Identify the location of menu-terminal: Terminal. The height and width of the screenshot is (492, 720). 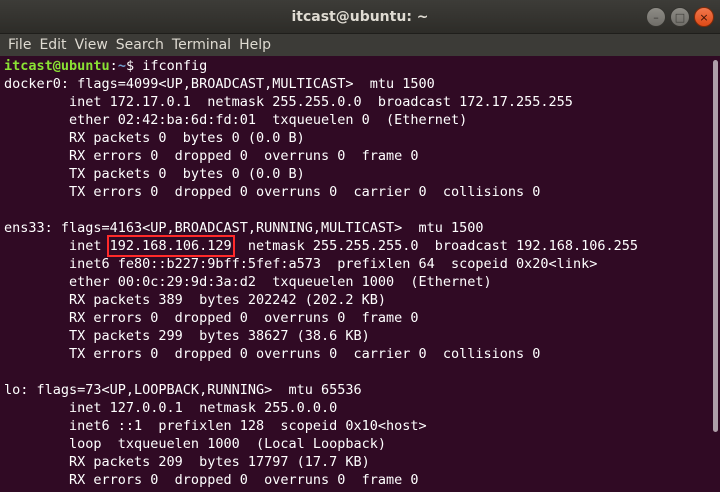
(201, 45).